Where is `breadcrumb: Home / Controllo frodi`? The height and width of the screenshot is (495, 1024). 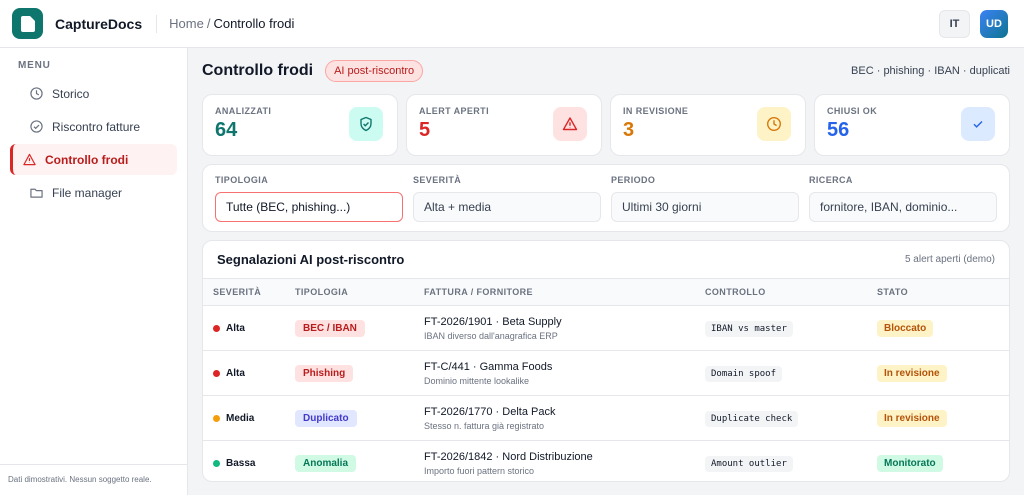 breadcrumb: Home / Controllo frodi is located at coordinates (231, 23).